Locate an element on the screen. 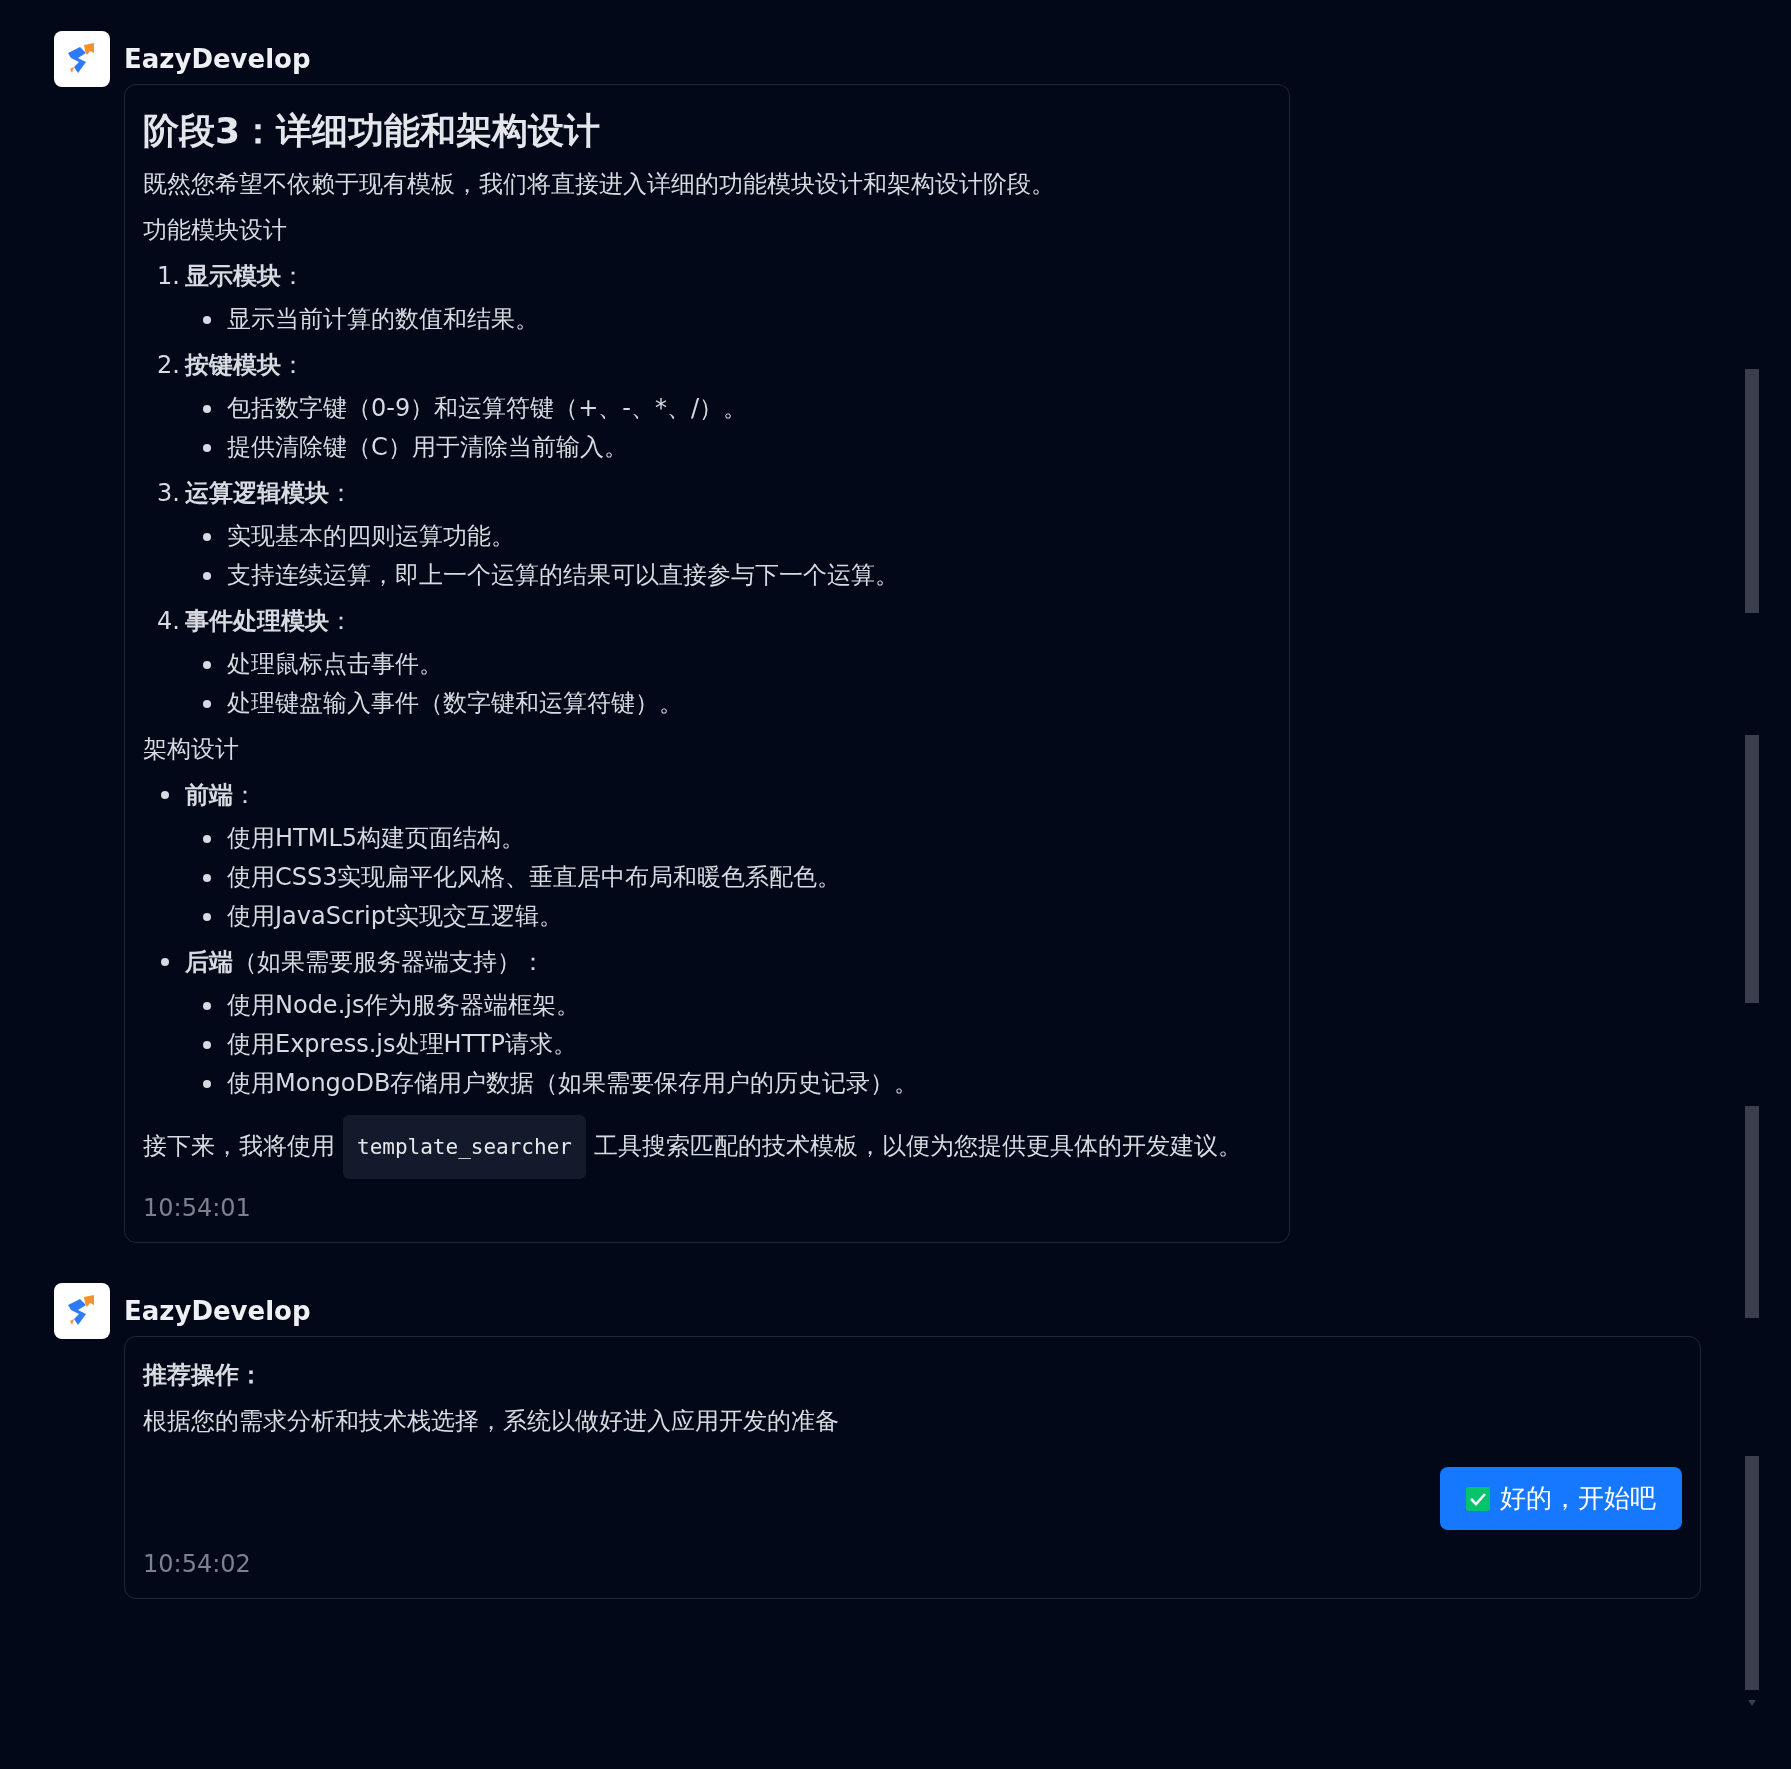 Image resolution: width=1791 pixels, height=1769 pixels. list-item-text: 显示当前计算的数值和结果。 is located at coordinates (383, 319).